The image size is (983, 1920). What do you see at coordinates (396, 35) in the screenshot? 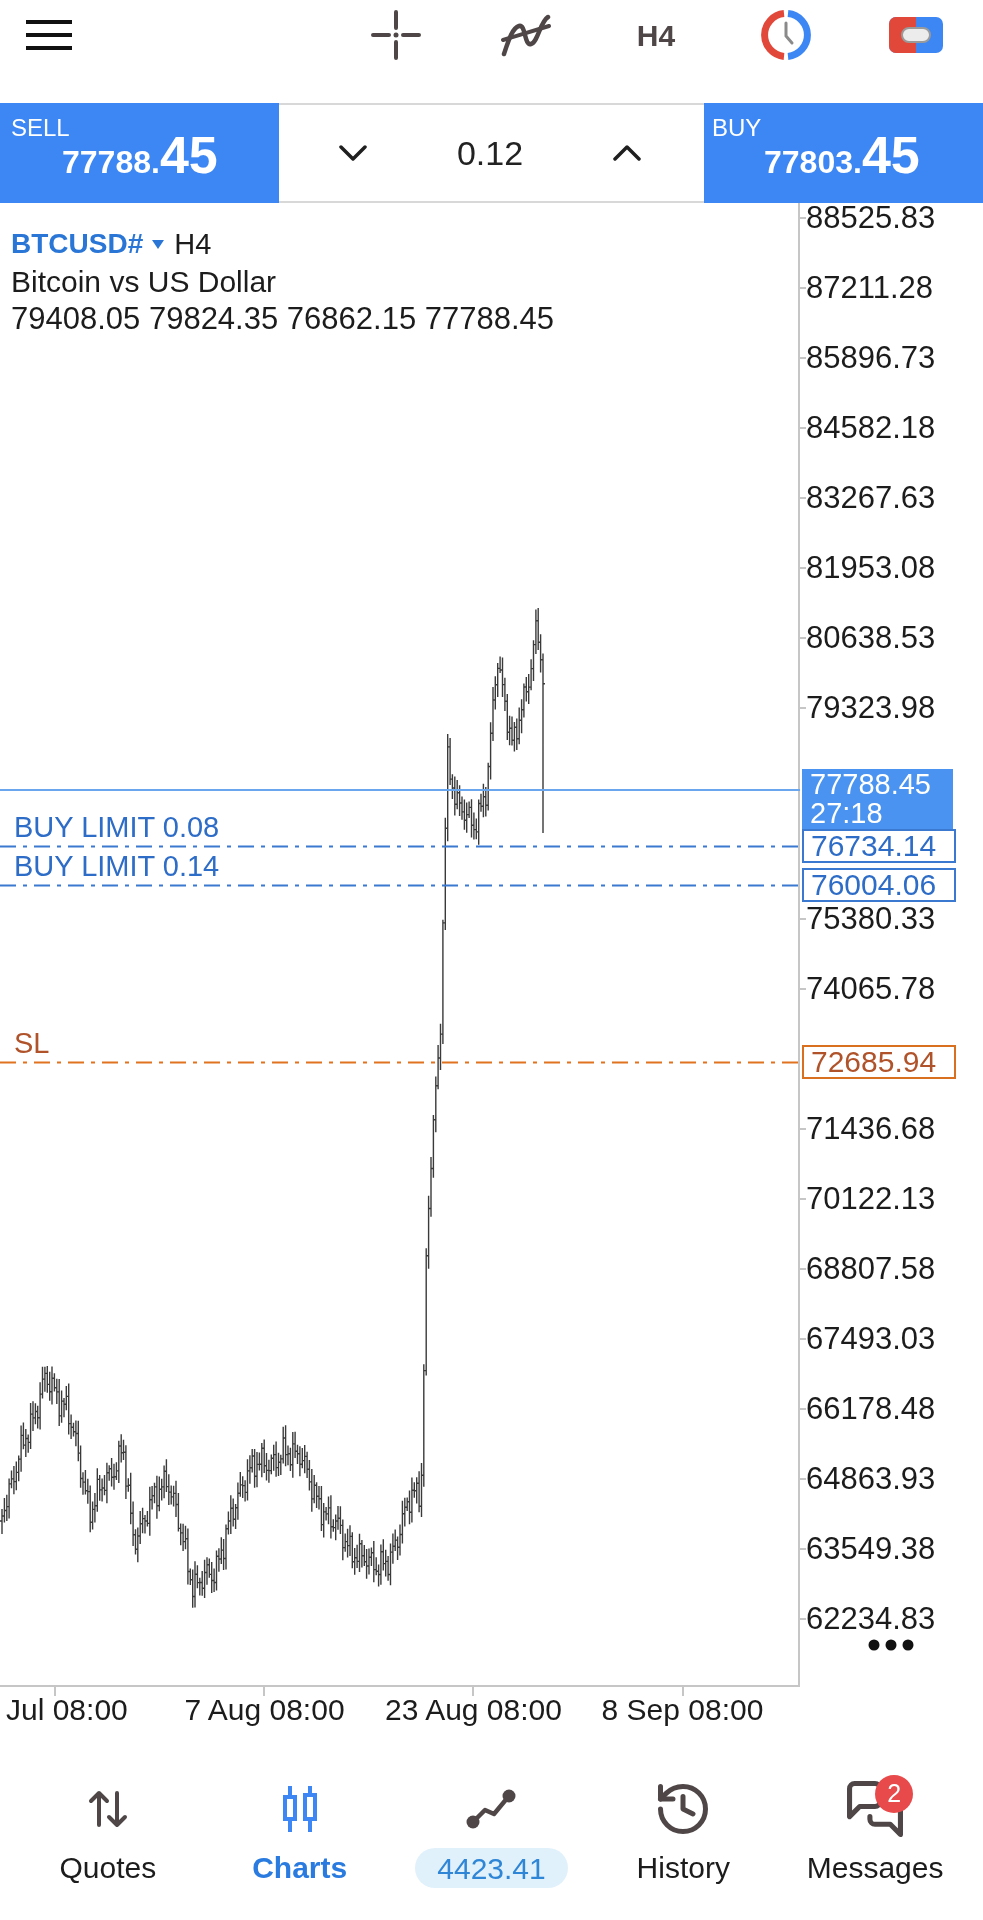
I see `crosshair-icon` at bounding box center [396, 35].